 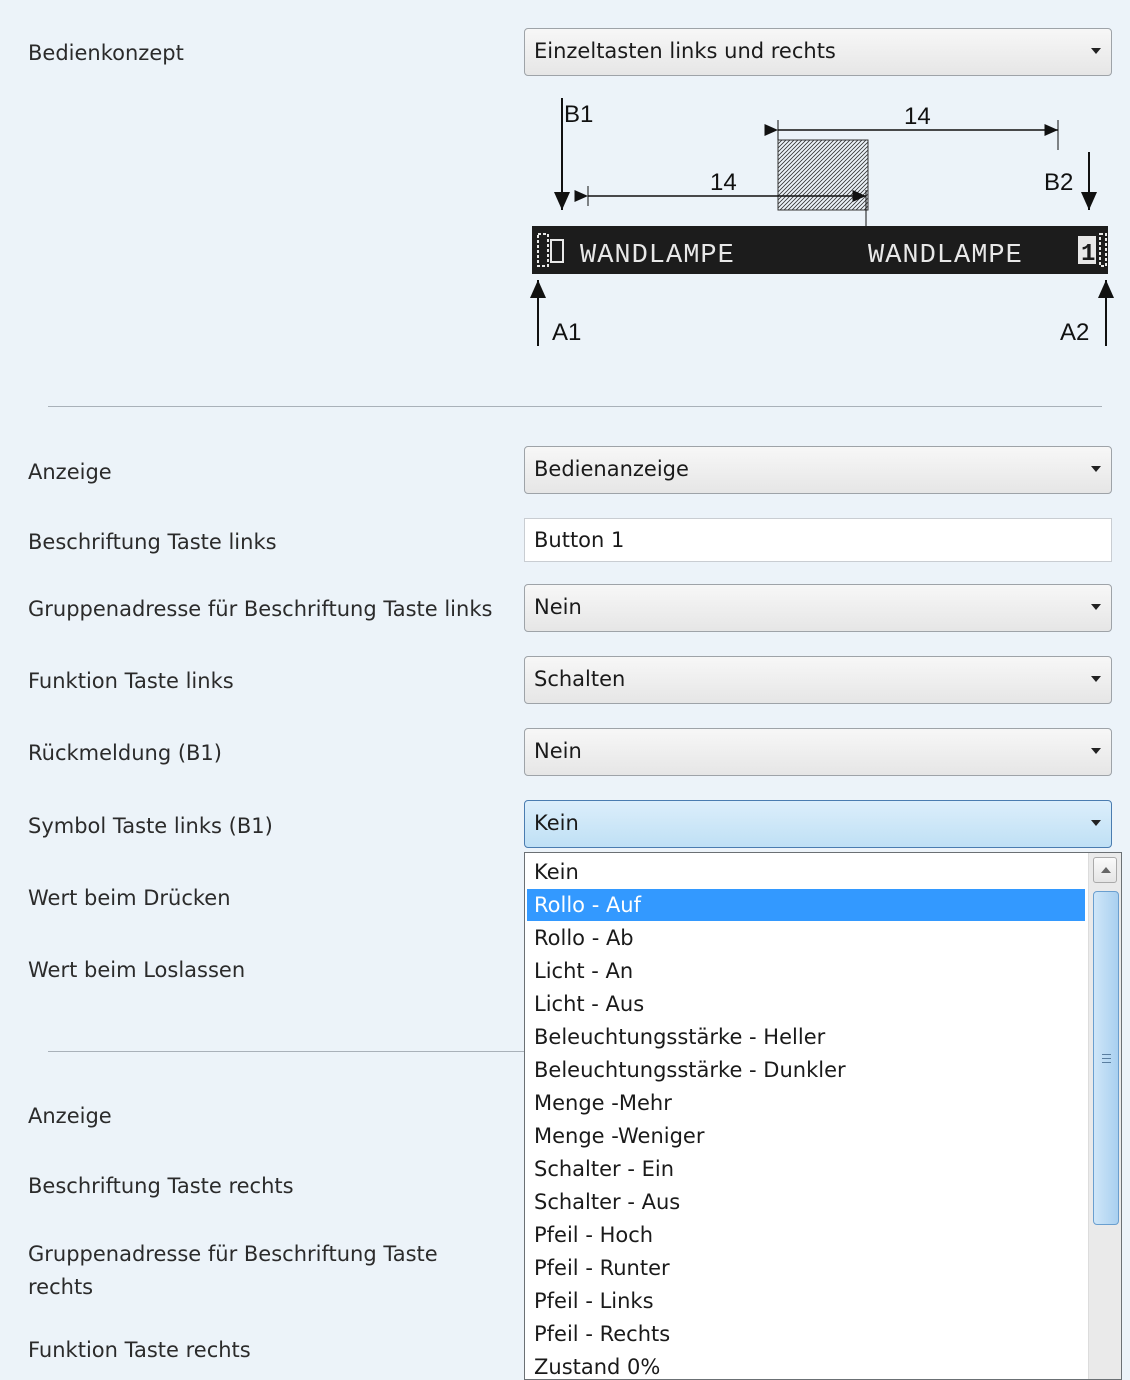 What do you see at coordinates (106, 53) in the screenshot?
I see `label-bedienkonzept: Bedienkonzept` at bounding box center [106, 53].